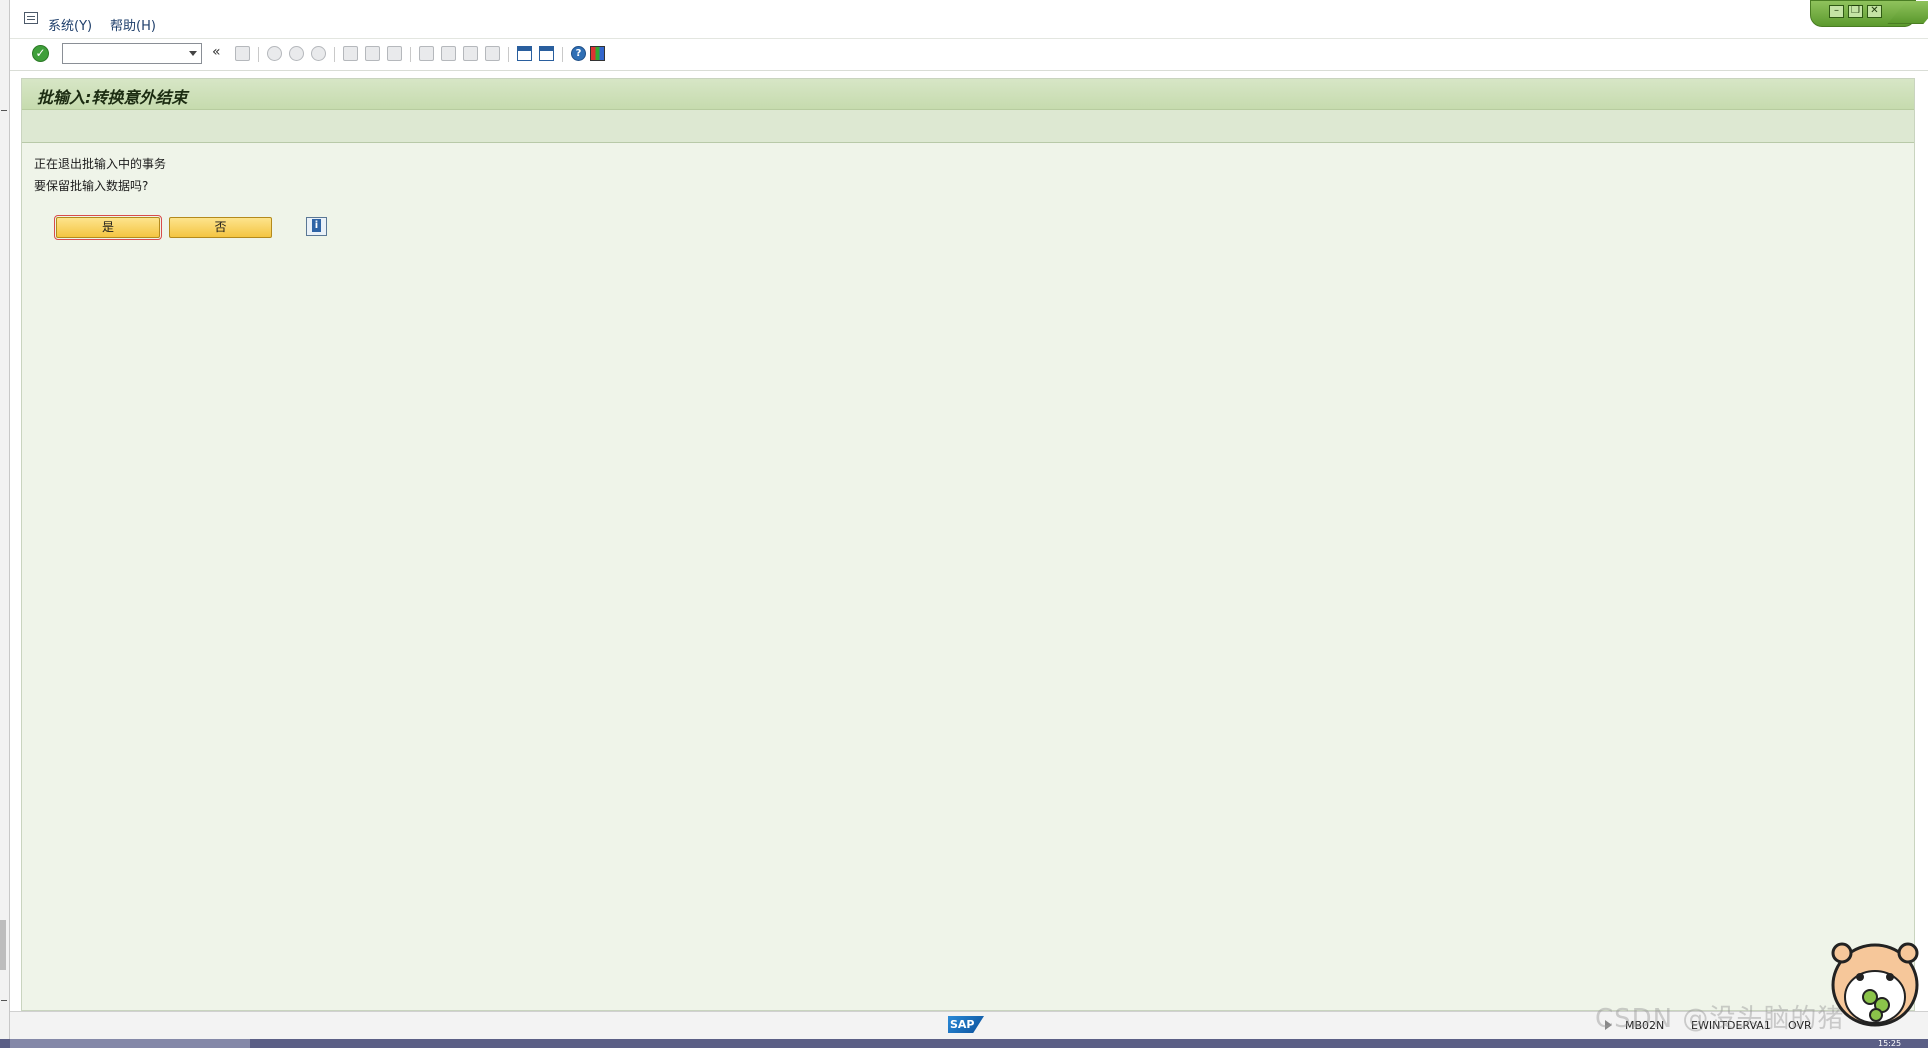 This screenshot has height=1048, width=1928. What do you see at coordinates (108, 227) in the screenshot?
I see `yes-button: 是` at bounding box center [108, 227].